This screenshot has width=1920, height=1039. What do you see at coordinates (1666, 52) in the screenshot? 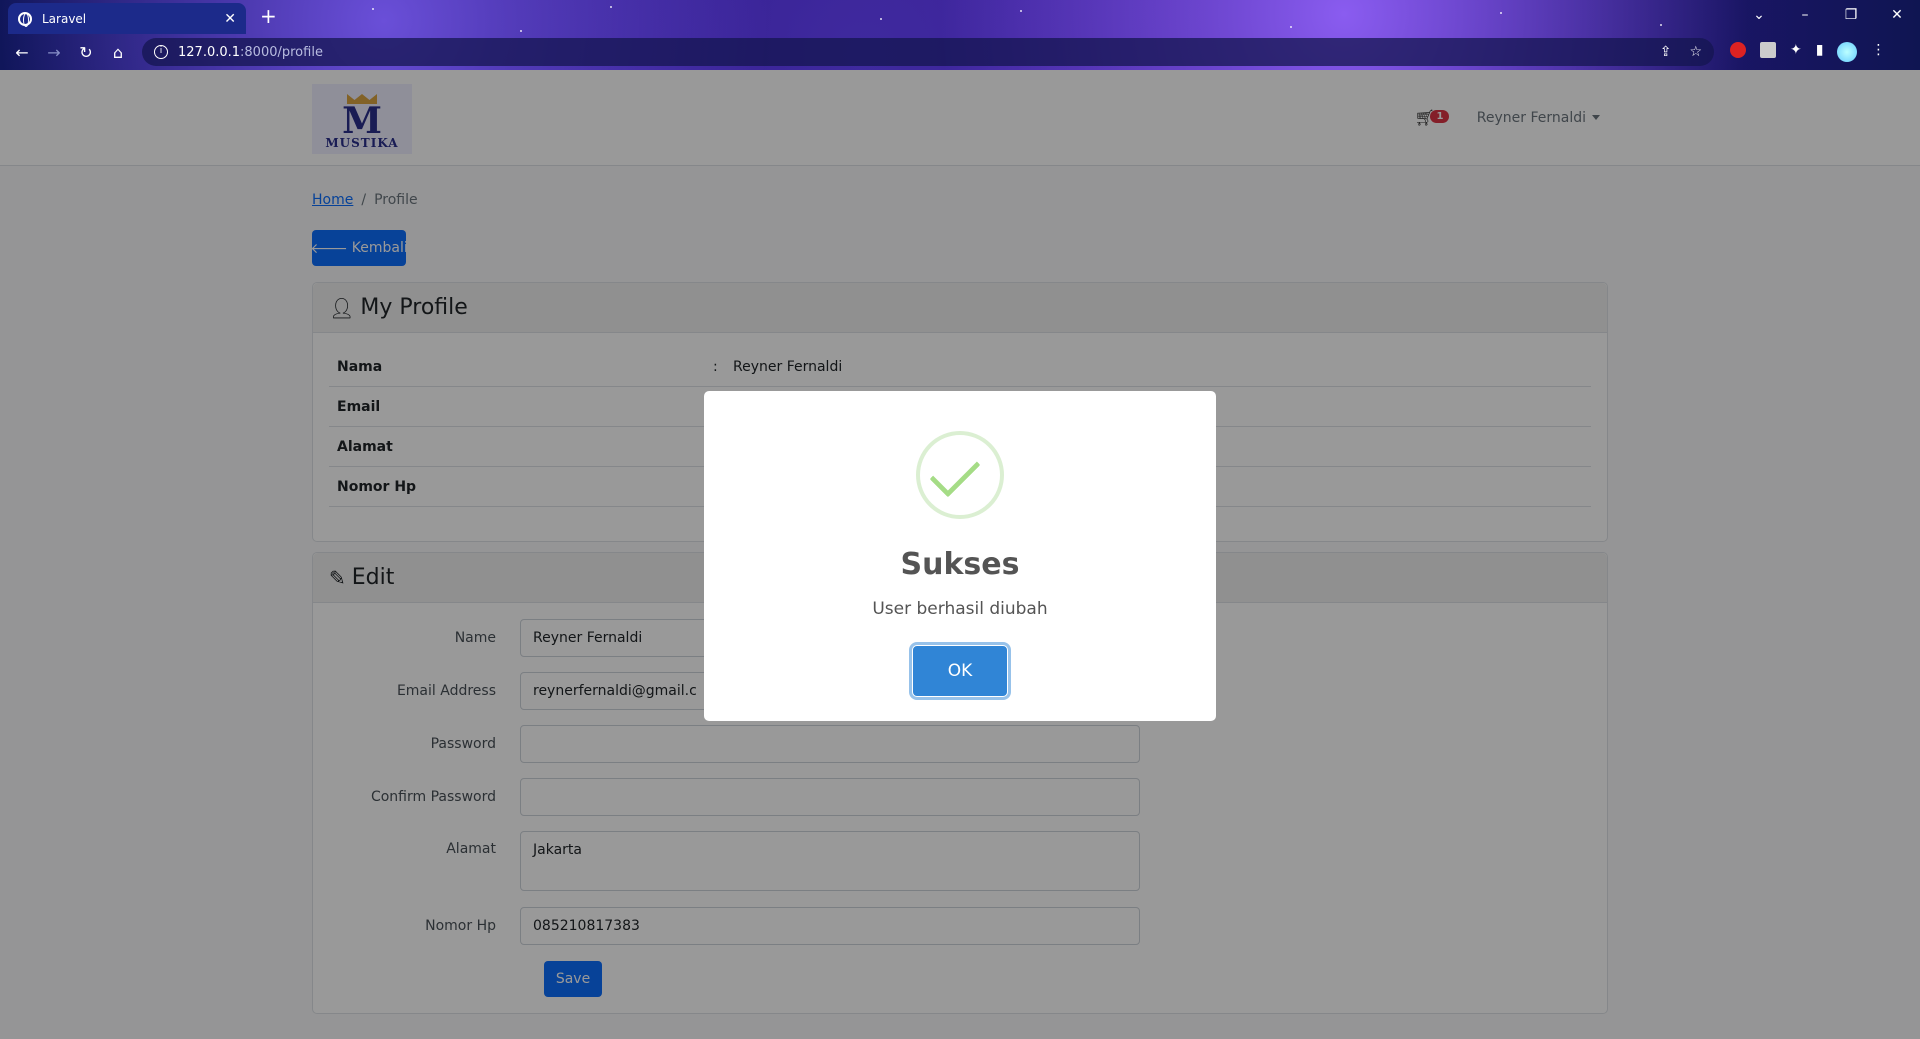
I see `share-icon: ⇪` at bounding box center [1666, 52].